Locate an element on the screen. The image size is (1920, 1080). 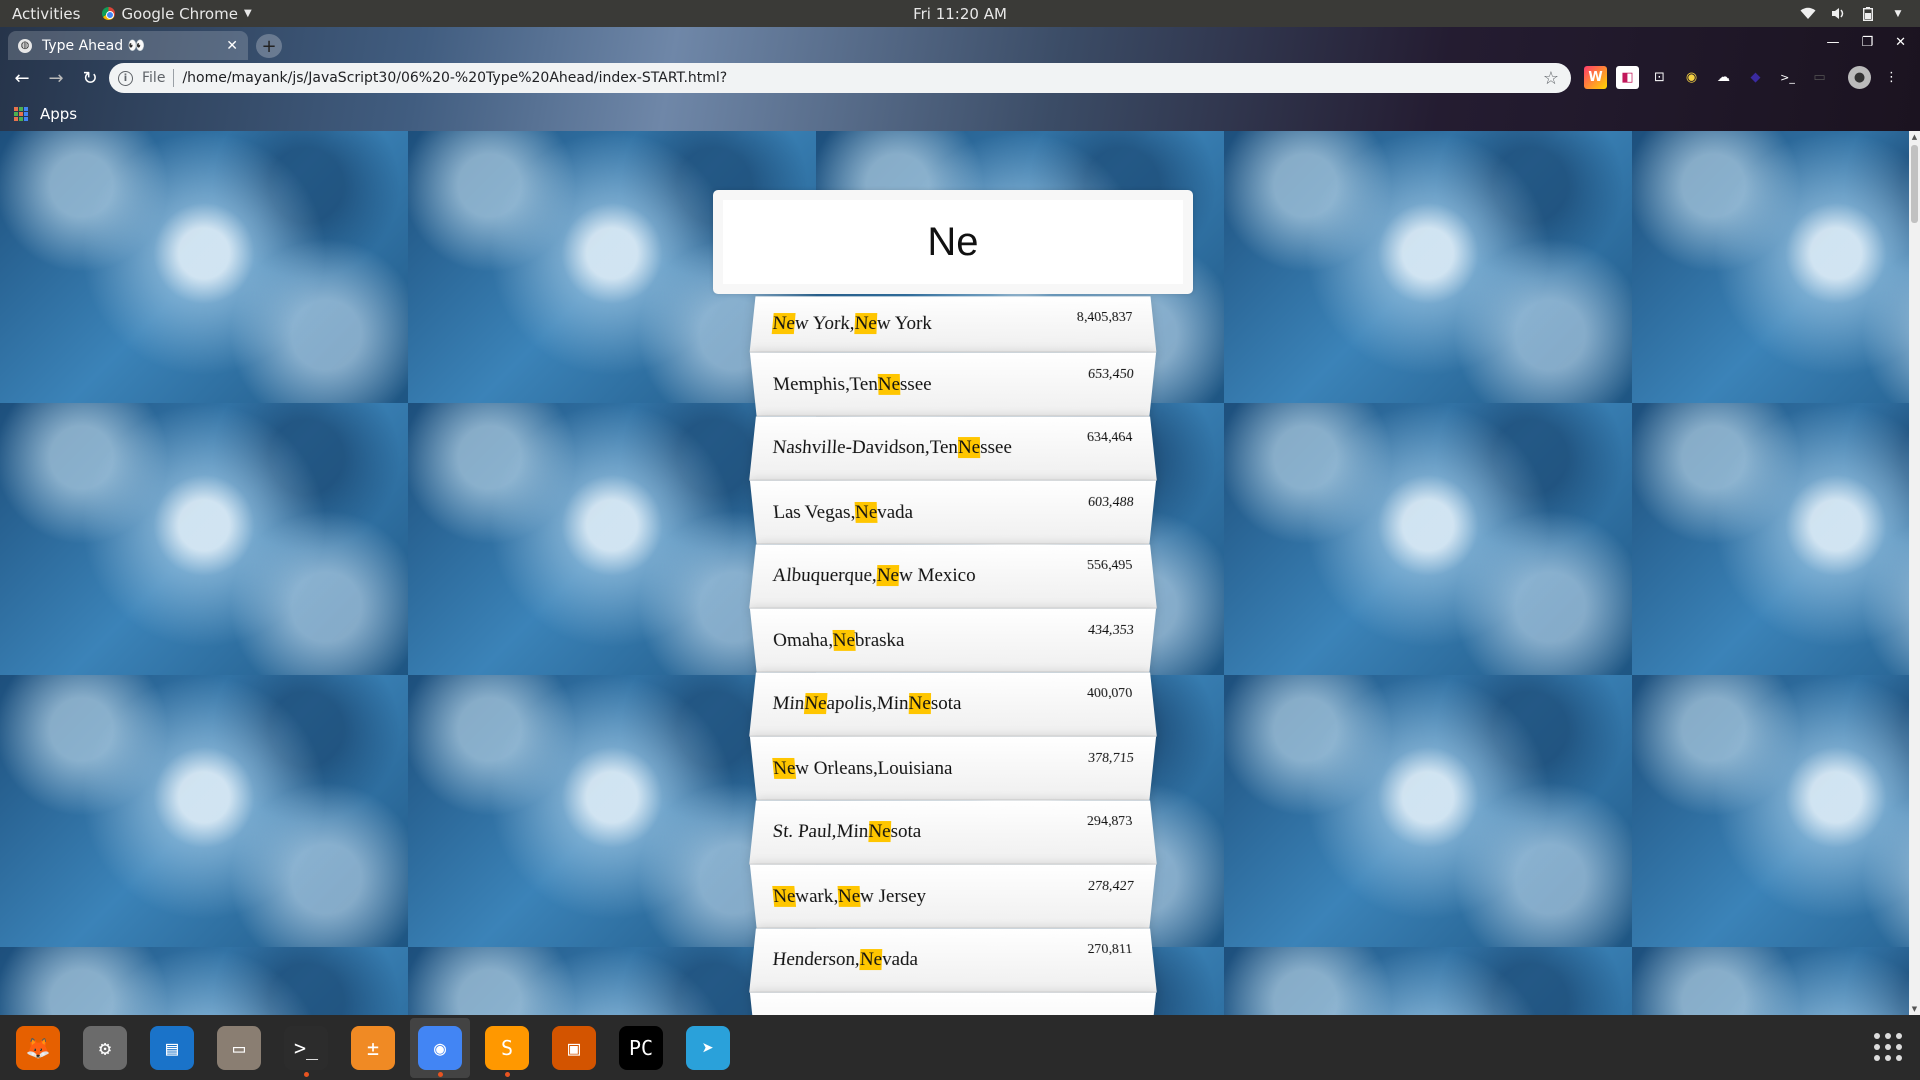
suggestion-place: Las Vegas,Nevada is located at coordinates (842, 512).